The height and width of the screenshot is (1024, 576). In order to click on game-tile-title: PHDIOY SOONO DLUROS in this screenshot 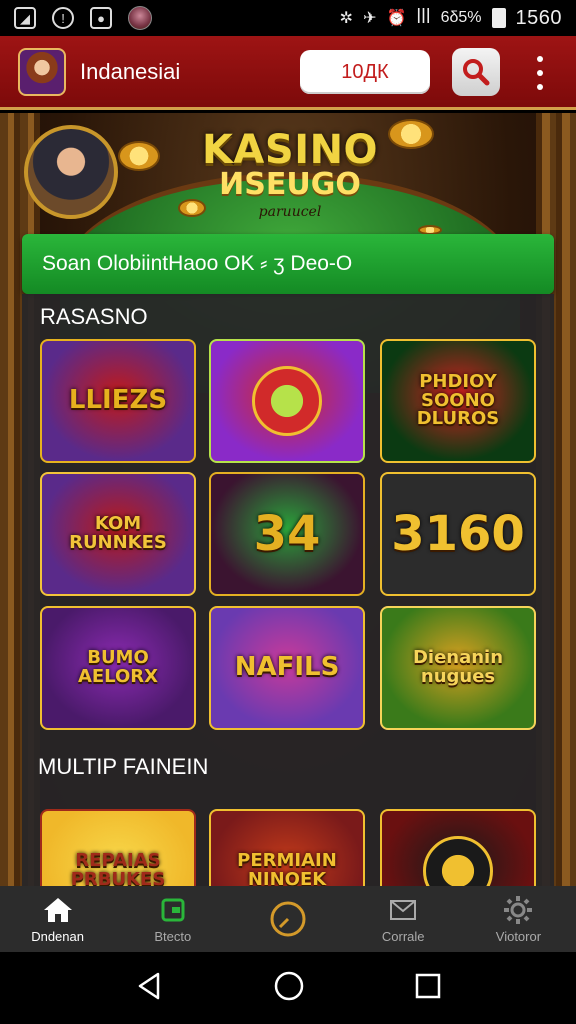, I will do `click(458, 400)`.